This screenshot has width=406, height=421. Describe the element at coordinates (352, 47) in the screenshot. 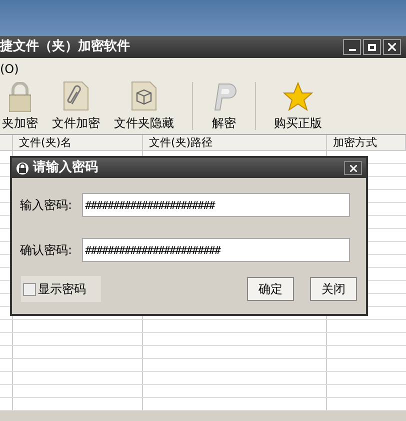

I see `minimize-button` at that location.